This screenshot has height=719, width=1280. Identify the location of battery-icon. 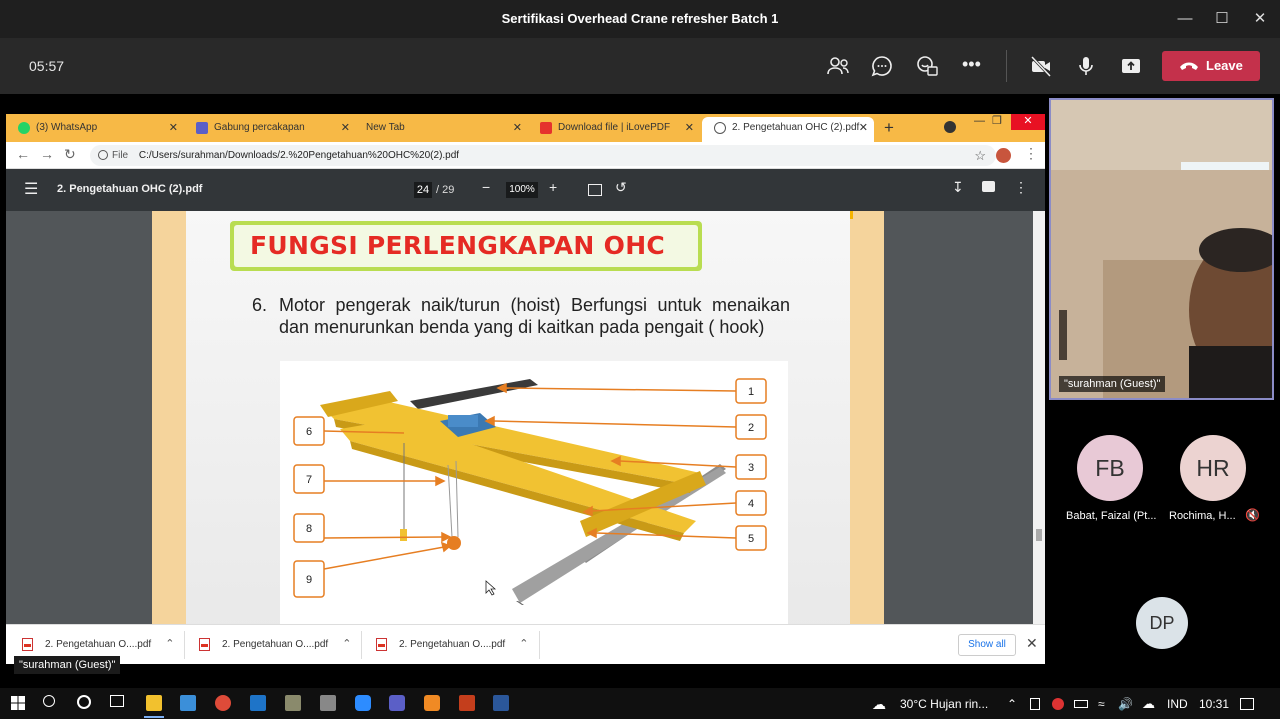
(1081, 704).